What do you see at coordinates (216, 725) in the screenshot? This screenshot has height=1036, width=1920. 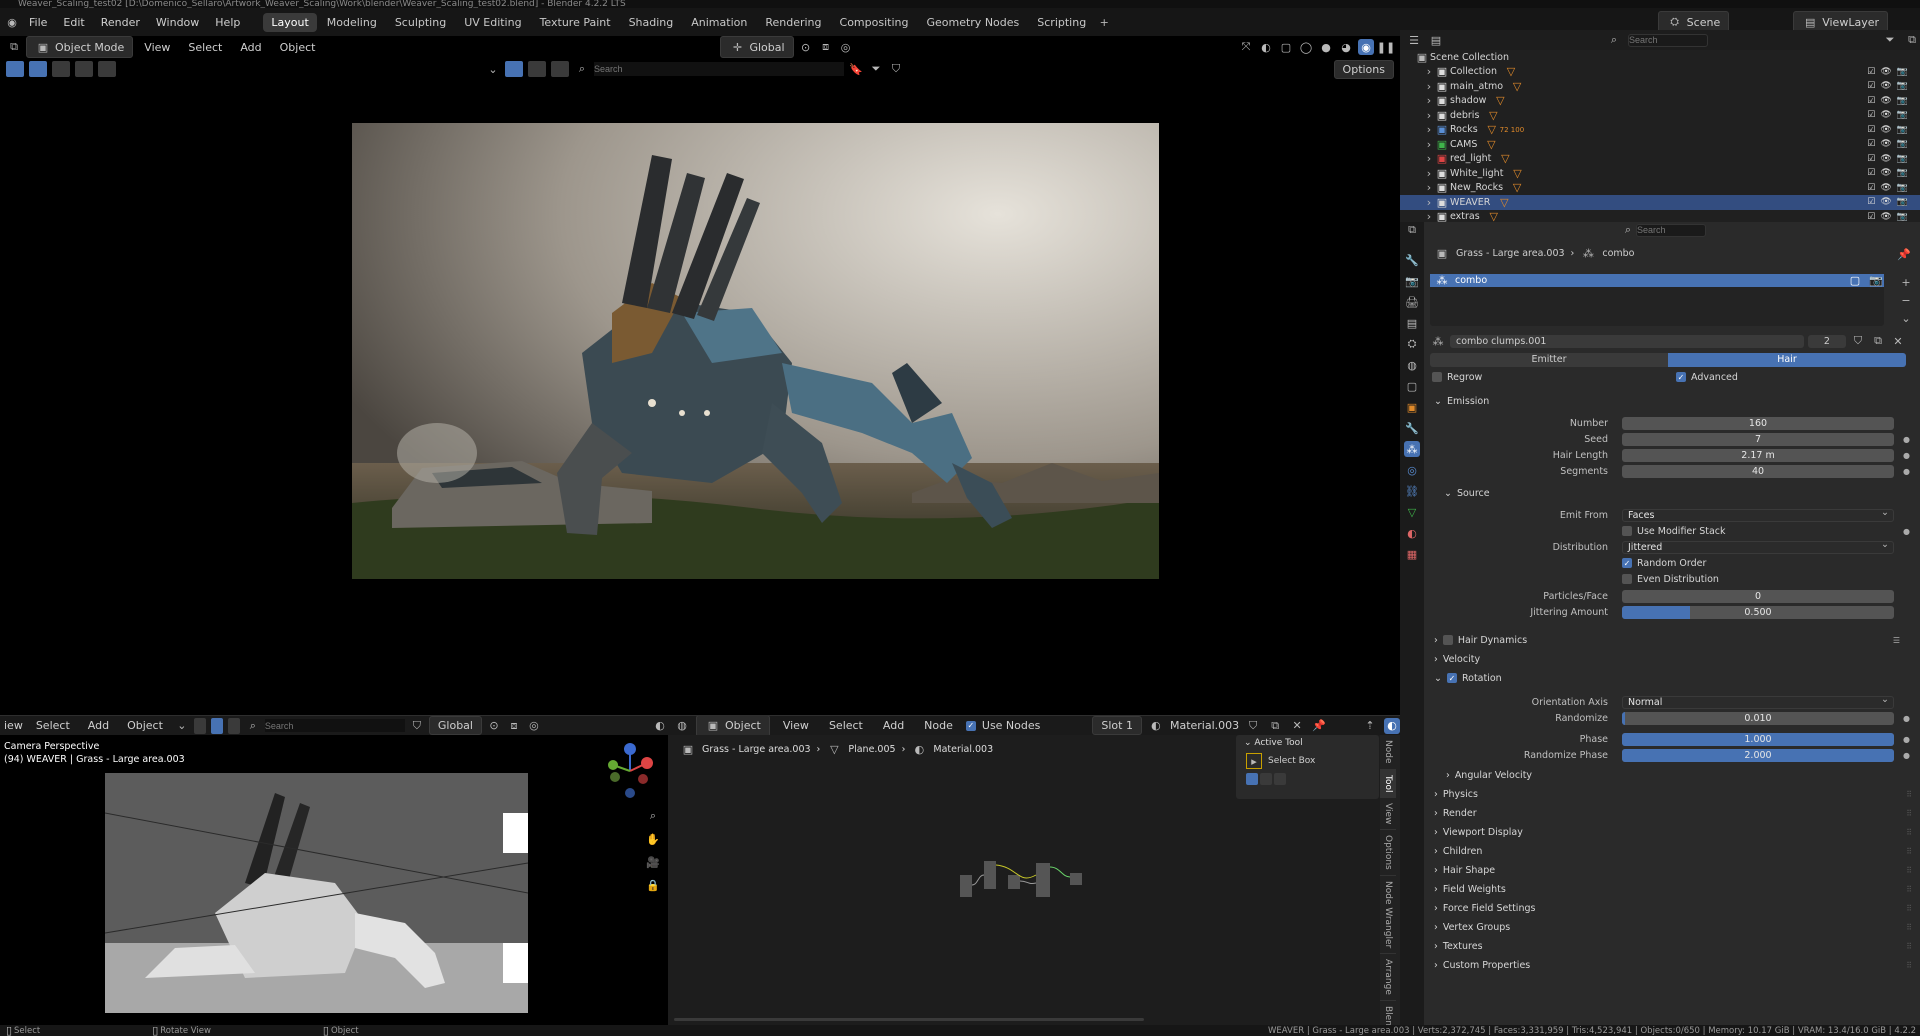 I see `cam-select-tool-b-icon` at bounding box center [216, 725].